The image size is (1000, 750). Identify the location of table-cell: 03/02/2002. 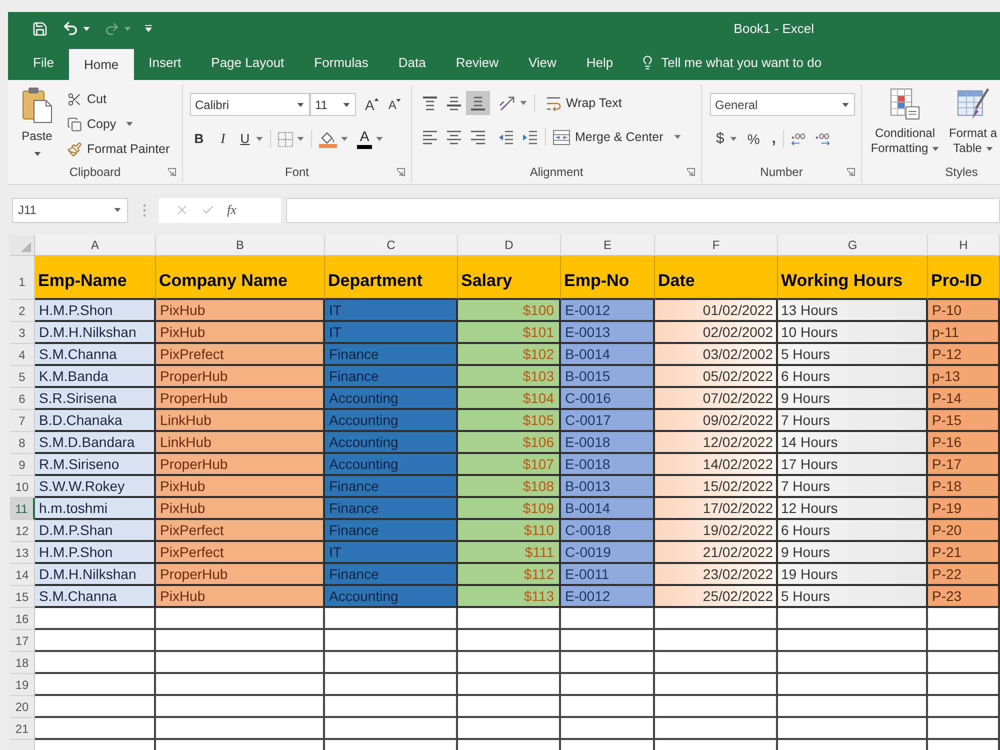
(716, 355).